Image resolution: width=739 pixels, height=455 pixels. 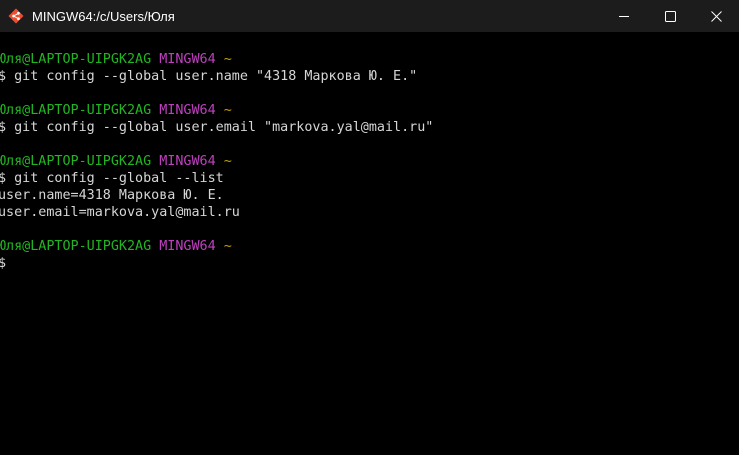 I want to click on minimize-icon, so click(x=624, y=16).